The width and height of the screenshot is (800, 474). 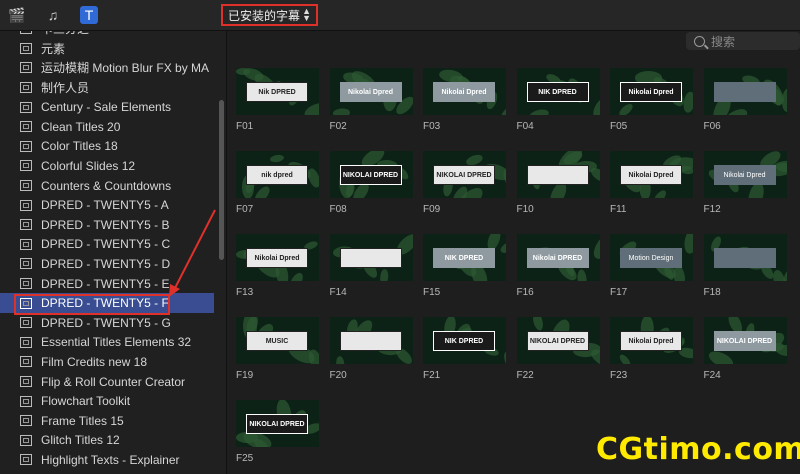 What do you see at coordinates (17, 15) in the screenshot?
I see `clapperboard-icon: 🎬` at bounding box center [17, 15].